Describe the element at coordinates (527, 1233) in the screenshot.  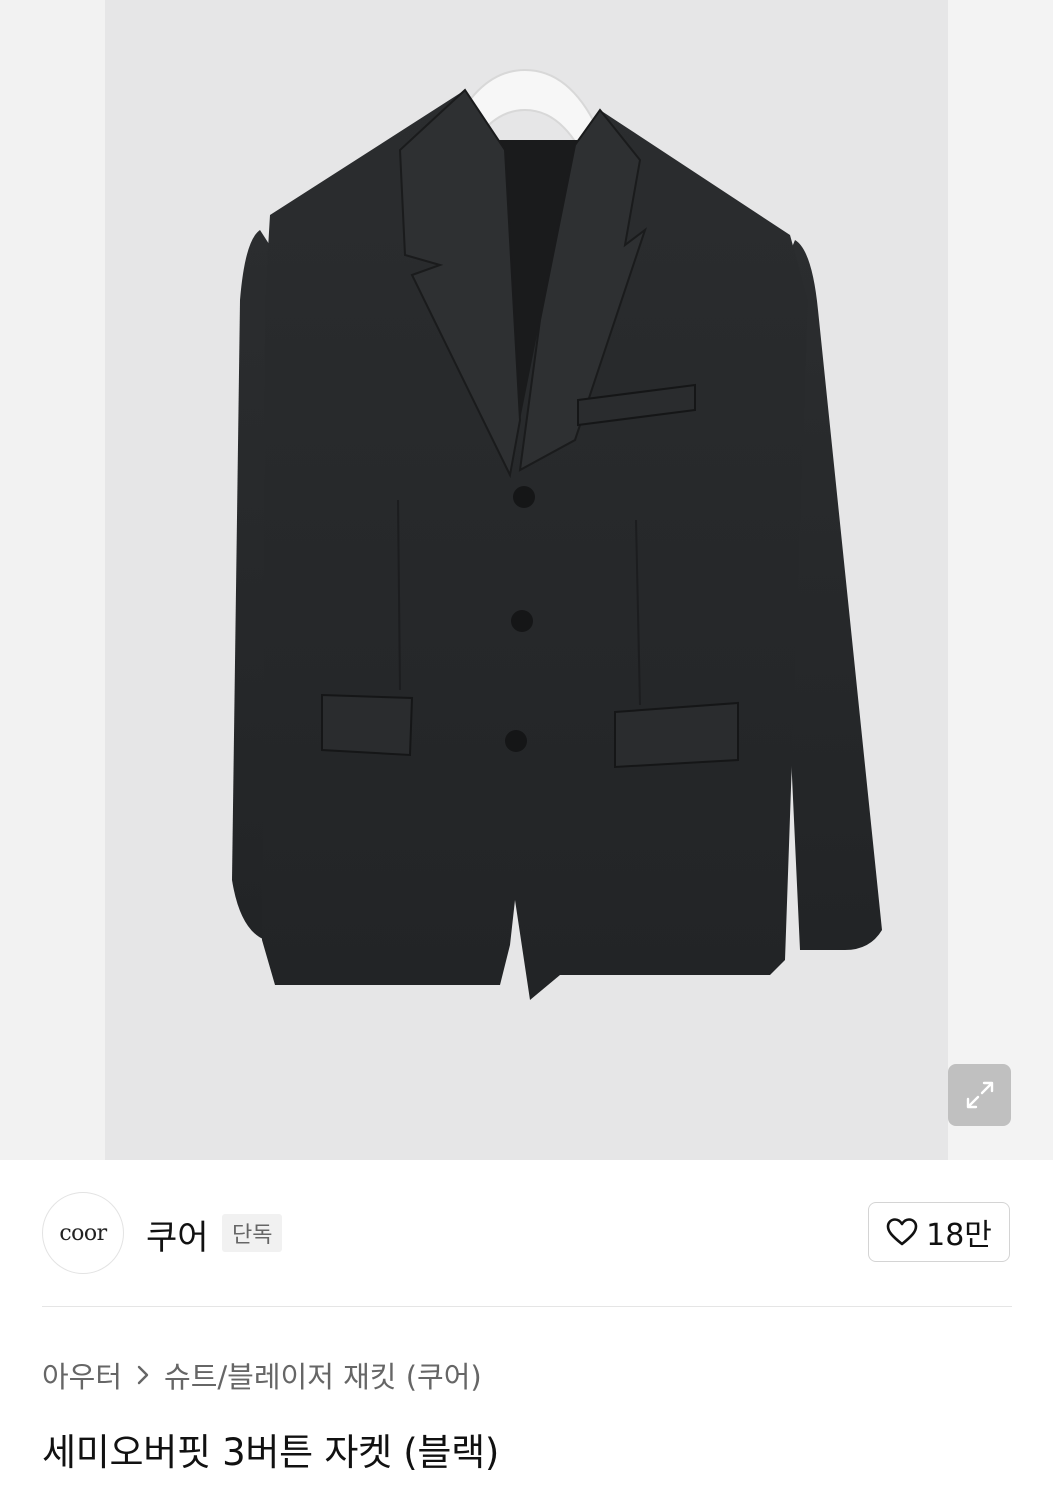
I see `brand-row: coor 쿠어 단독 18만` at that location.